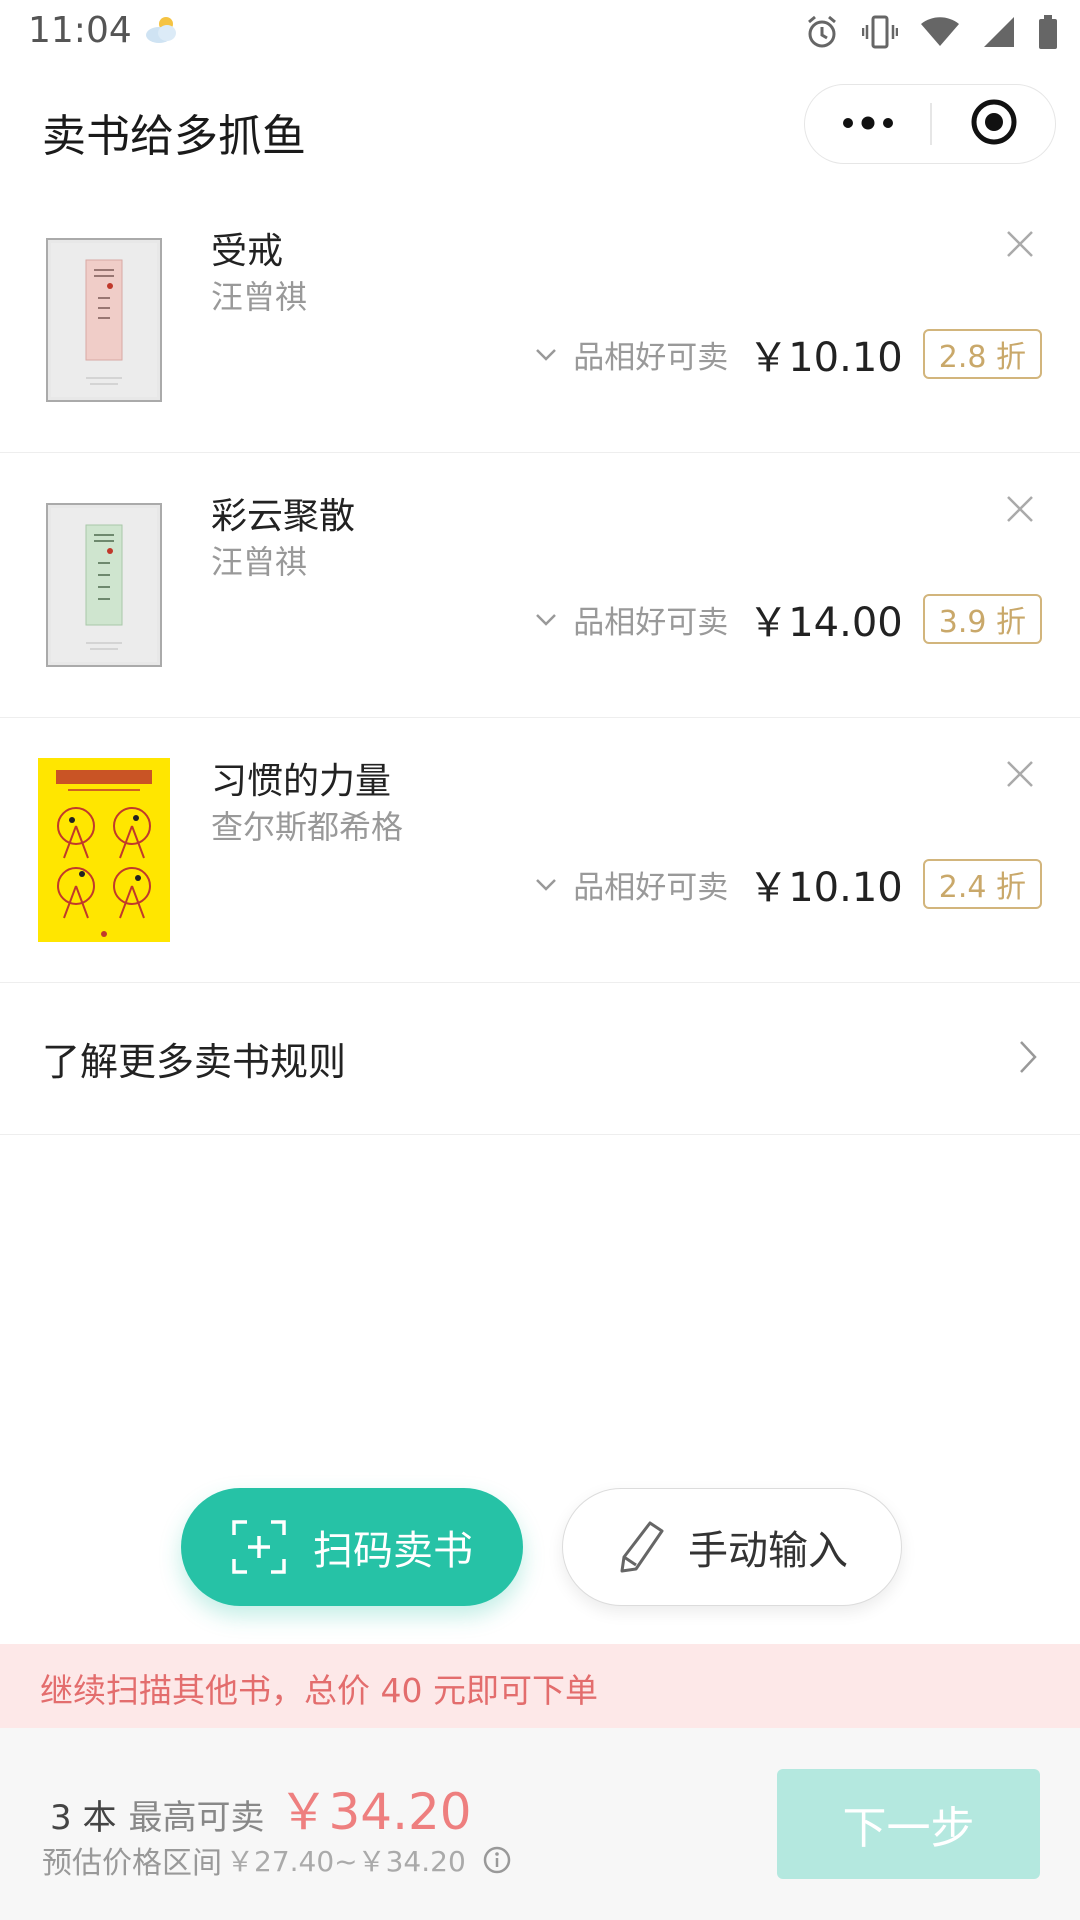  What do you see at coordinates (393, 1551) in the screenshot?
I see `scan-sell-label: 扫码卖书` at bounding box center [393, 1551].